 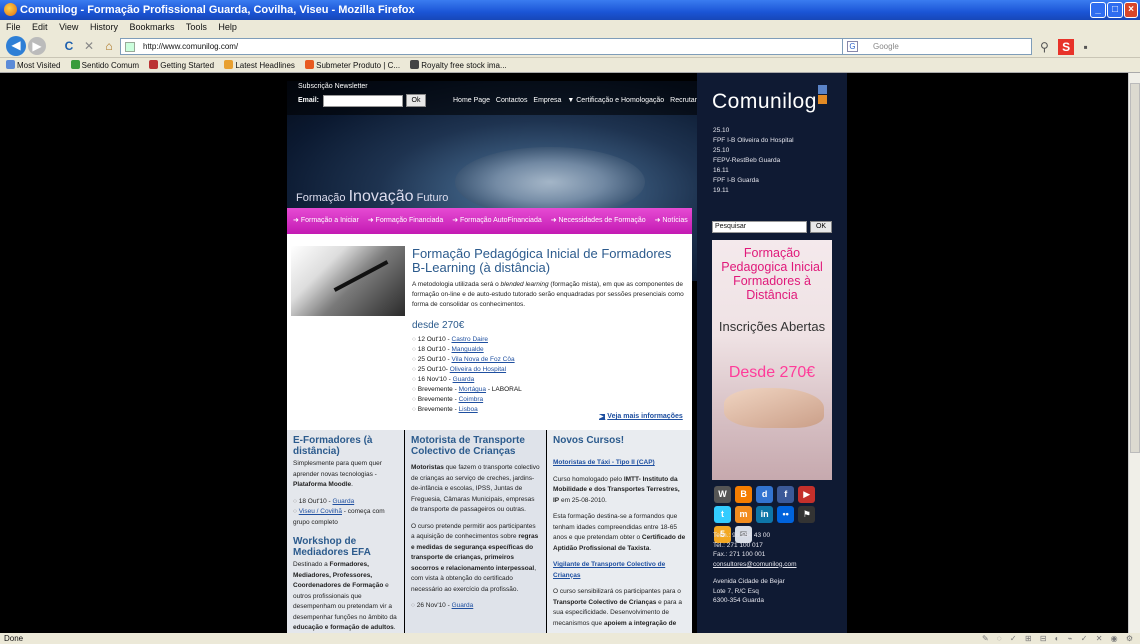 I want to click on close-button: ×, so click(x=1131, y=10).